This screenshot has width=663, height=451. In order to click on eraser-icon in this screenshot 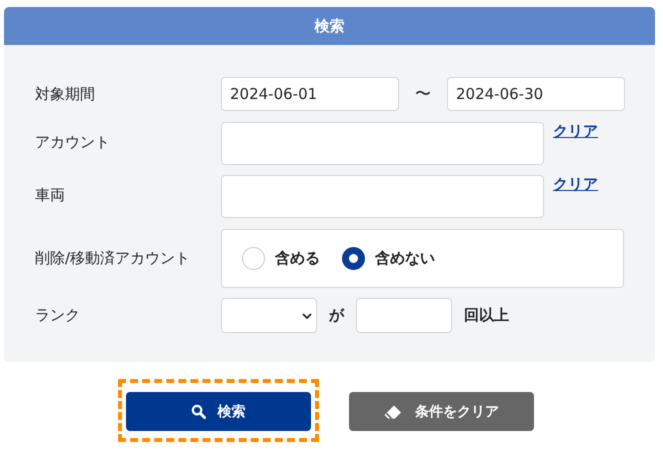, I will do `click(393, 412)`.